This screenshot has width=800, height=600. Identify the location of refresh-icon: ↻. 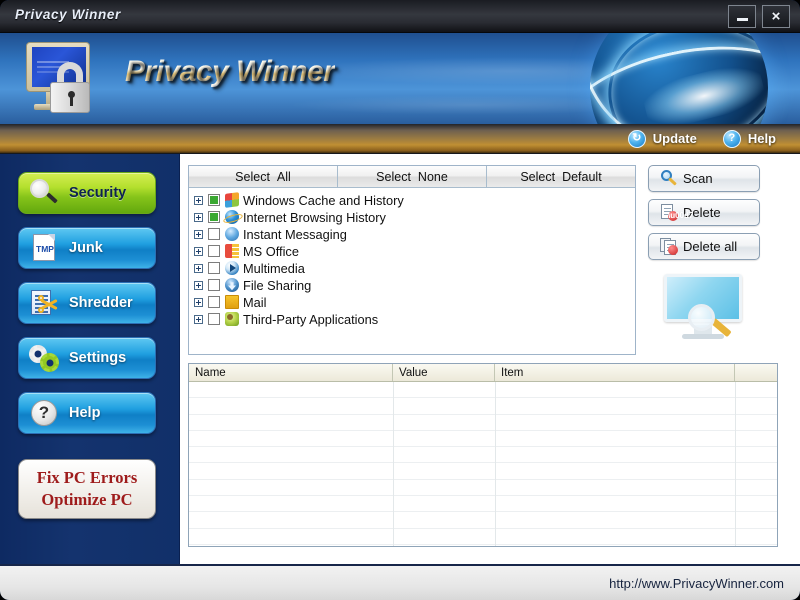
(636, 138).